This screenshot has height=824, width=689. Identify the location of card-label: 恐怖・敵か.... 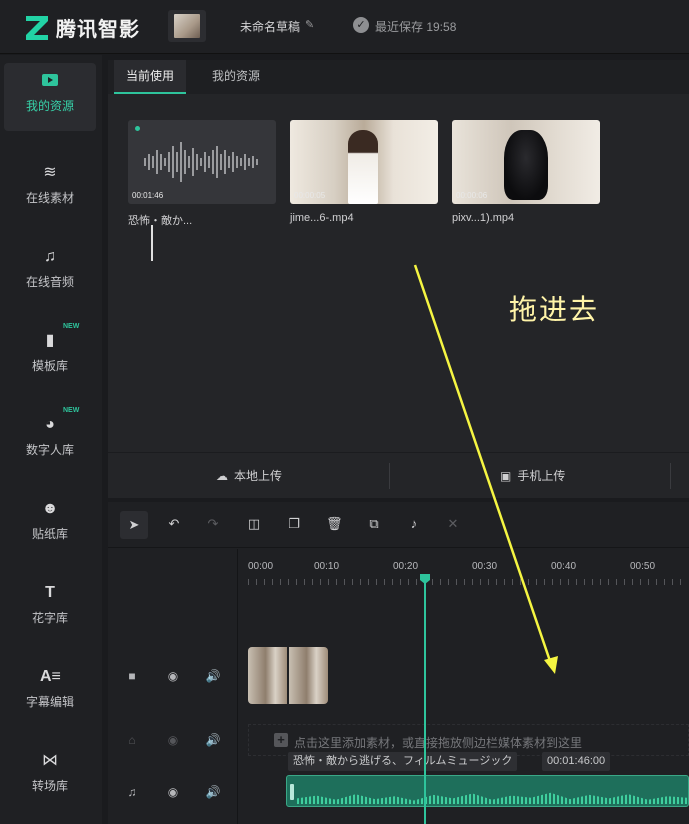
(160, 221).